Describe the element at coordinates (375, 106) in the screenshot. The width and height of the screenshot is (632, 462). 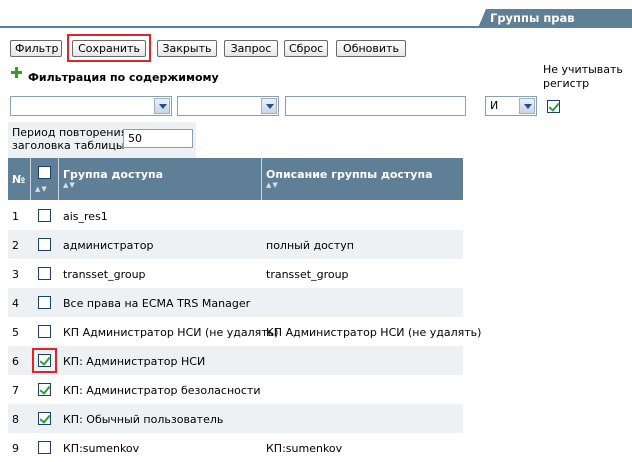
I see `filter-value-input` at that location.